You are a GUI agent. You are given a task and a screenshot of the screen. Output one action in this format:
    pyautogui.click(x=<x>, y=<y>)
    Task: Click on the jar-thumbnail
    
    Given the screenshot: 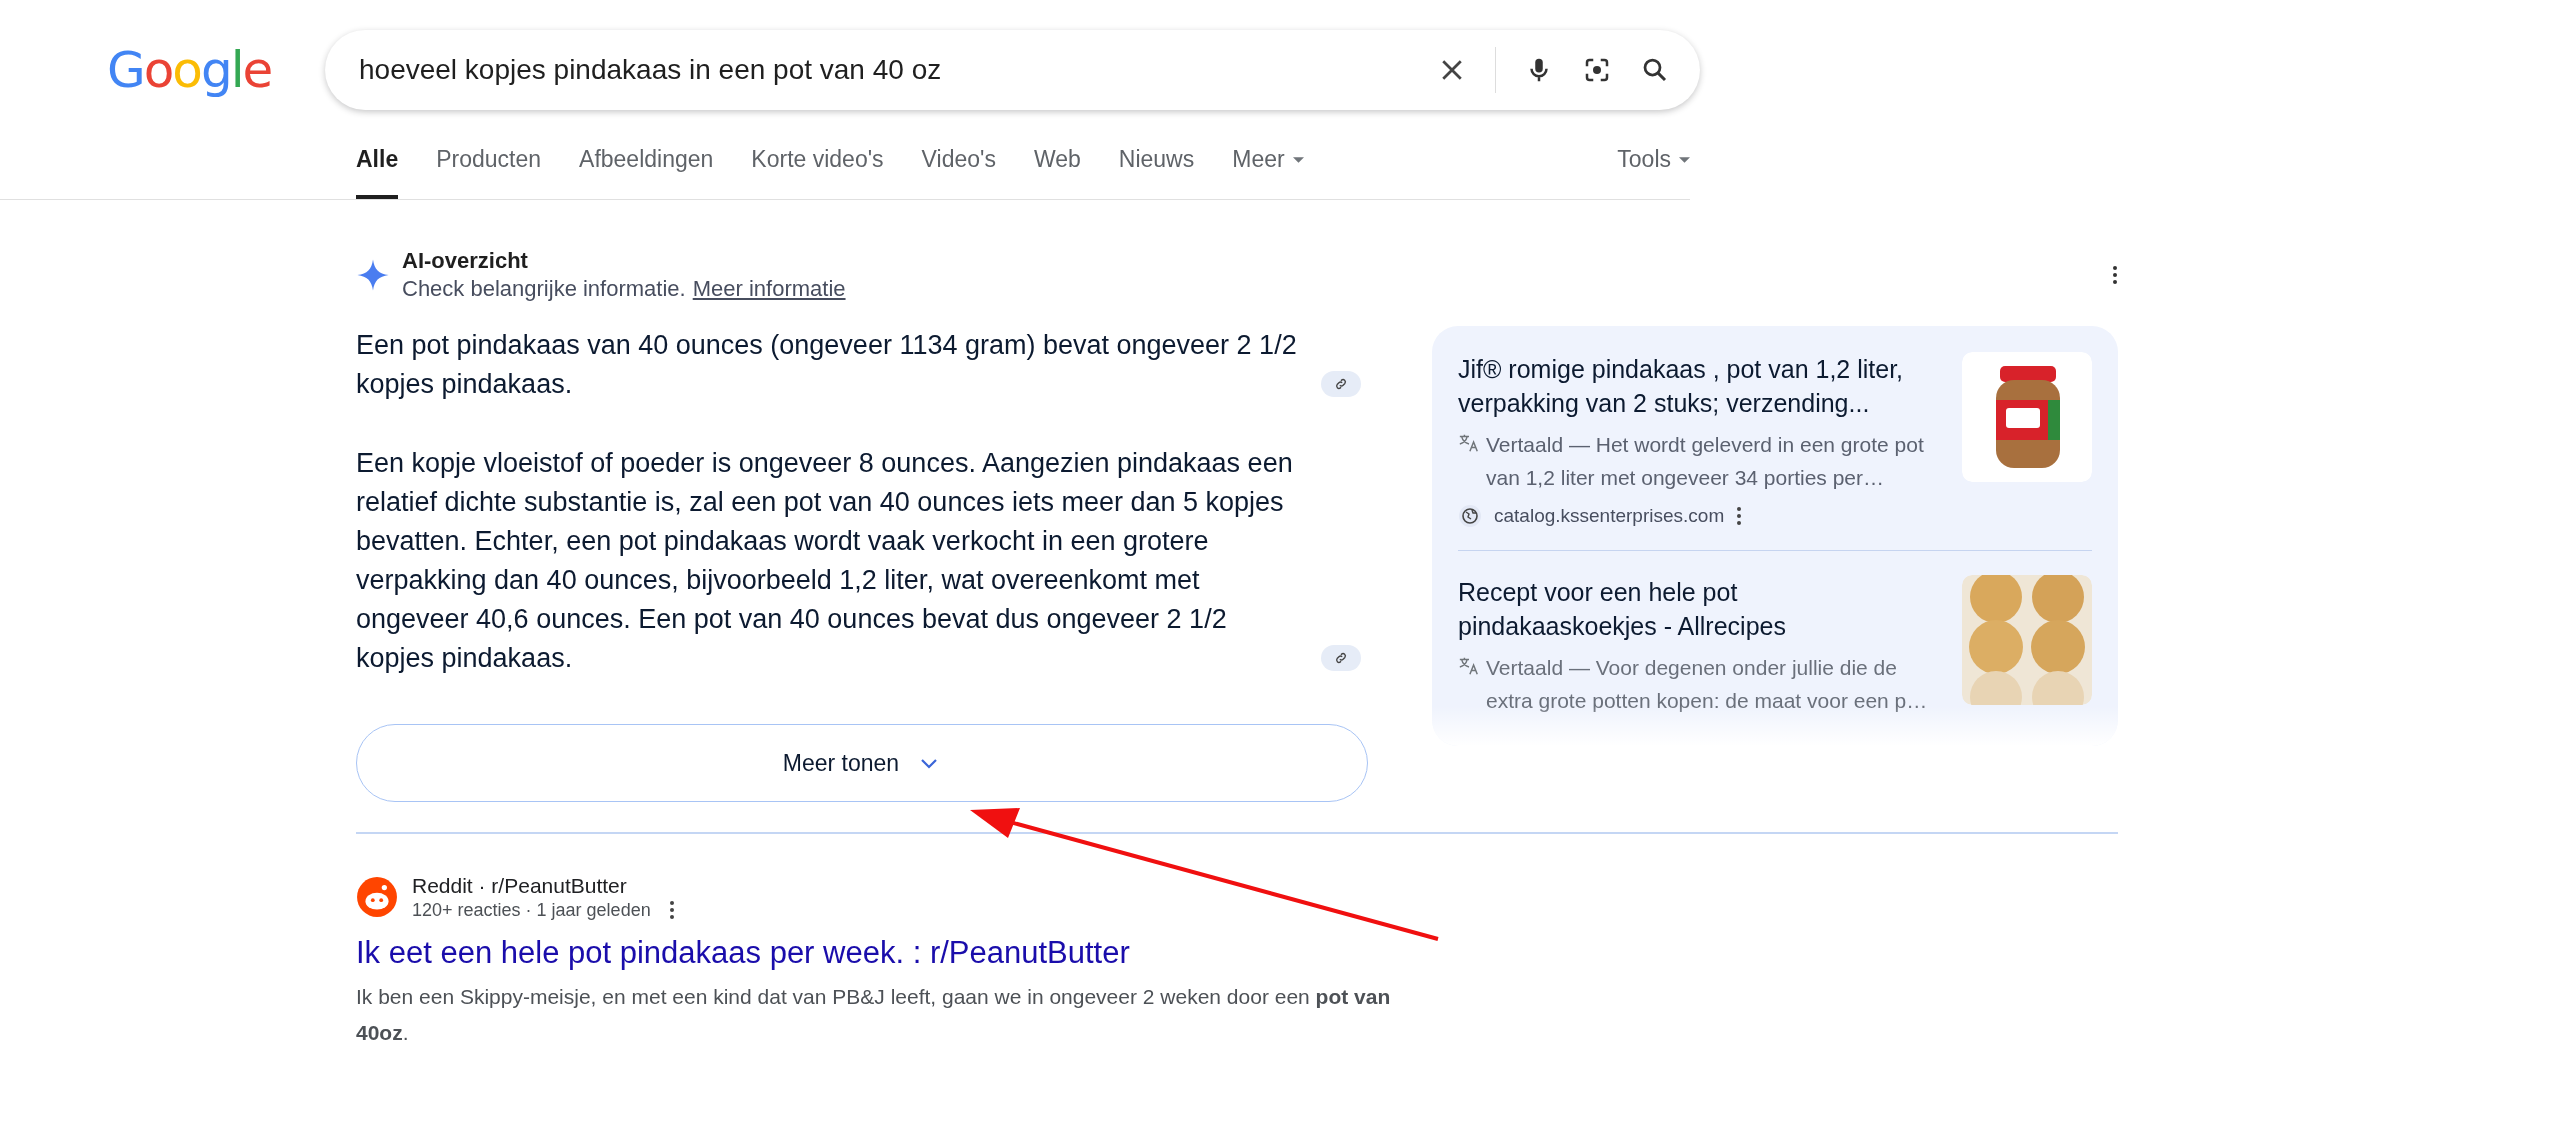 What is the action you would take?
    pyautogui.click(x=2027, y=417)
    